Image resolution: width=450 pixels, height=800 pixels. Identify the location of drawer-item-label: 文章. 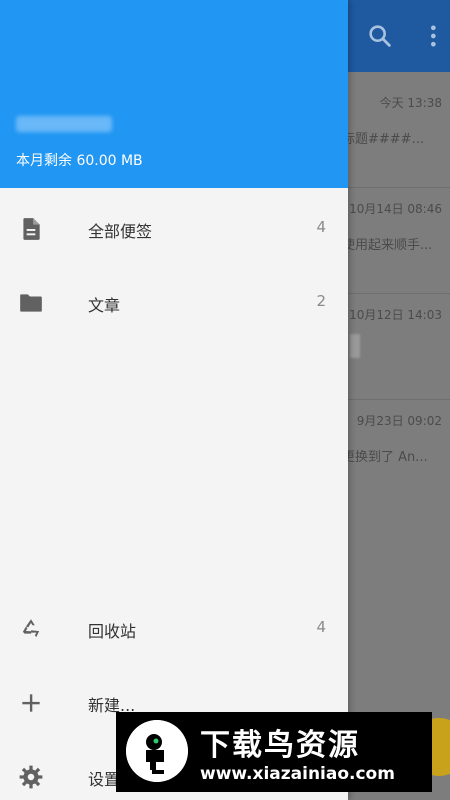
(104, 305).